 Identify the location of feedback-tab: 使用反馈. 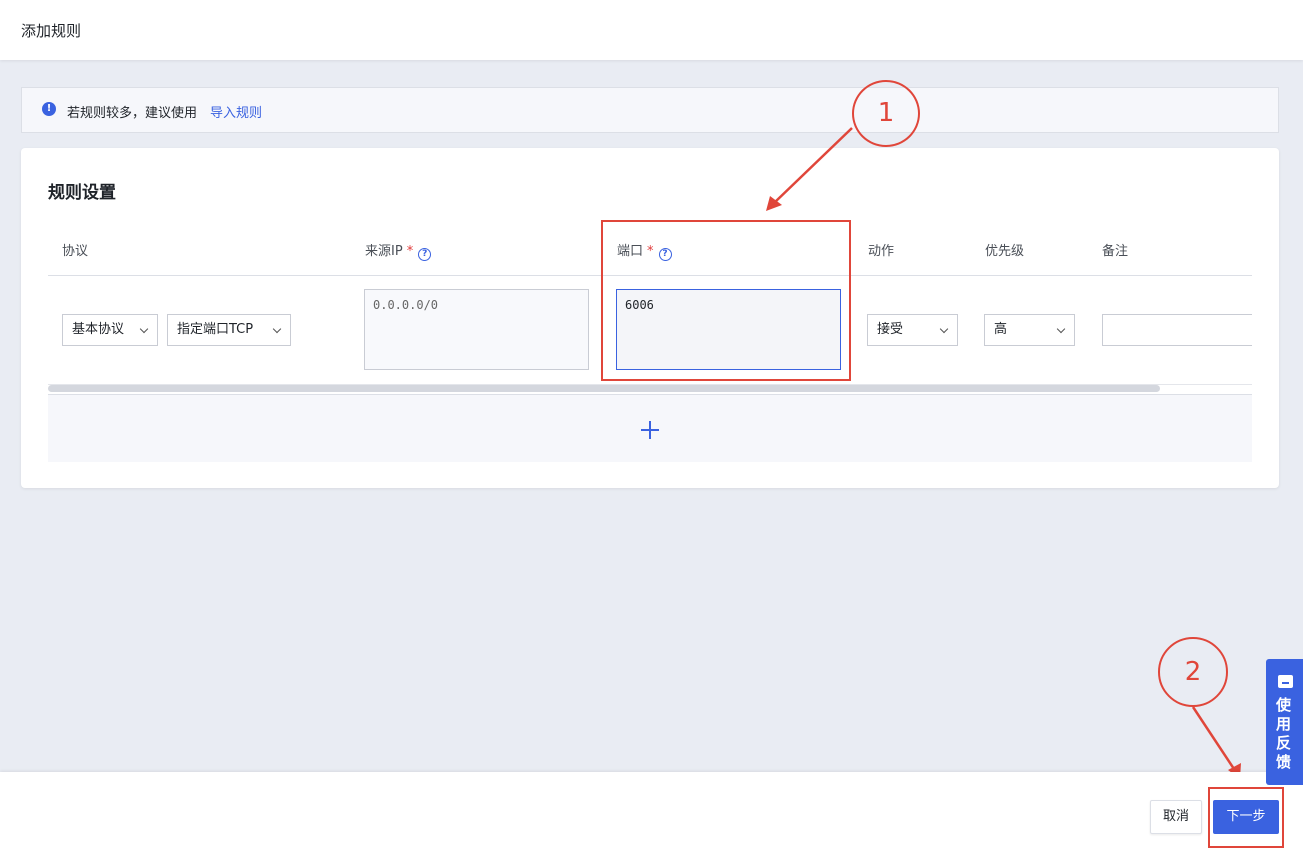
(1284, 722).